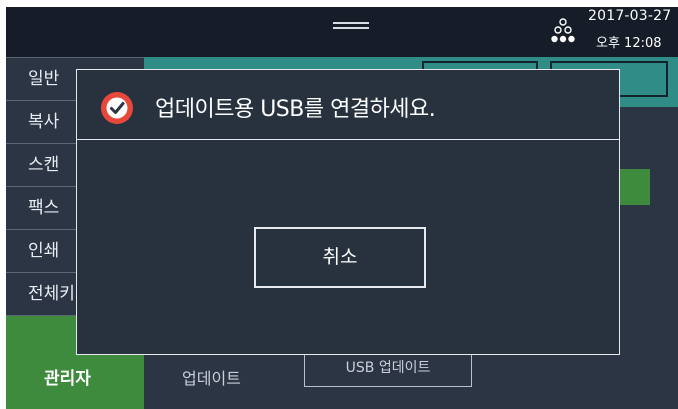 Image resolution: width=678 pixels, height=409 pixels. Describe the element at coordinates (342, 32) in the screenshot. I see `status-bar: 2017-03-27 오후 12:08` at that location.